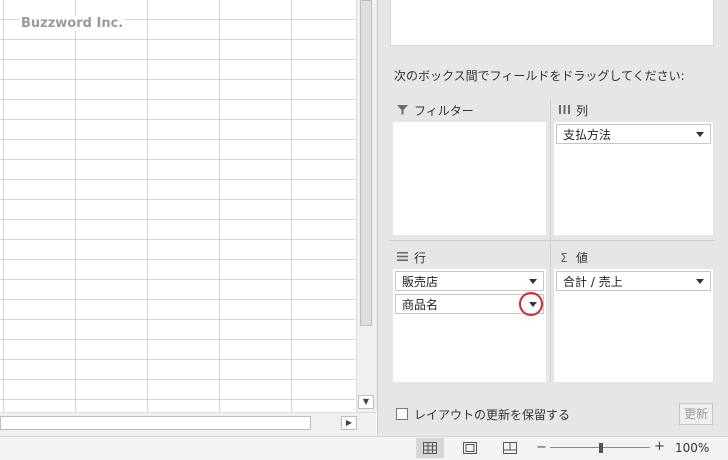  Describe the element at coordinates (444, 111) in the screenshot. I see `filters-area-label: フィルター` at that location.